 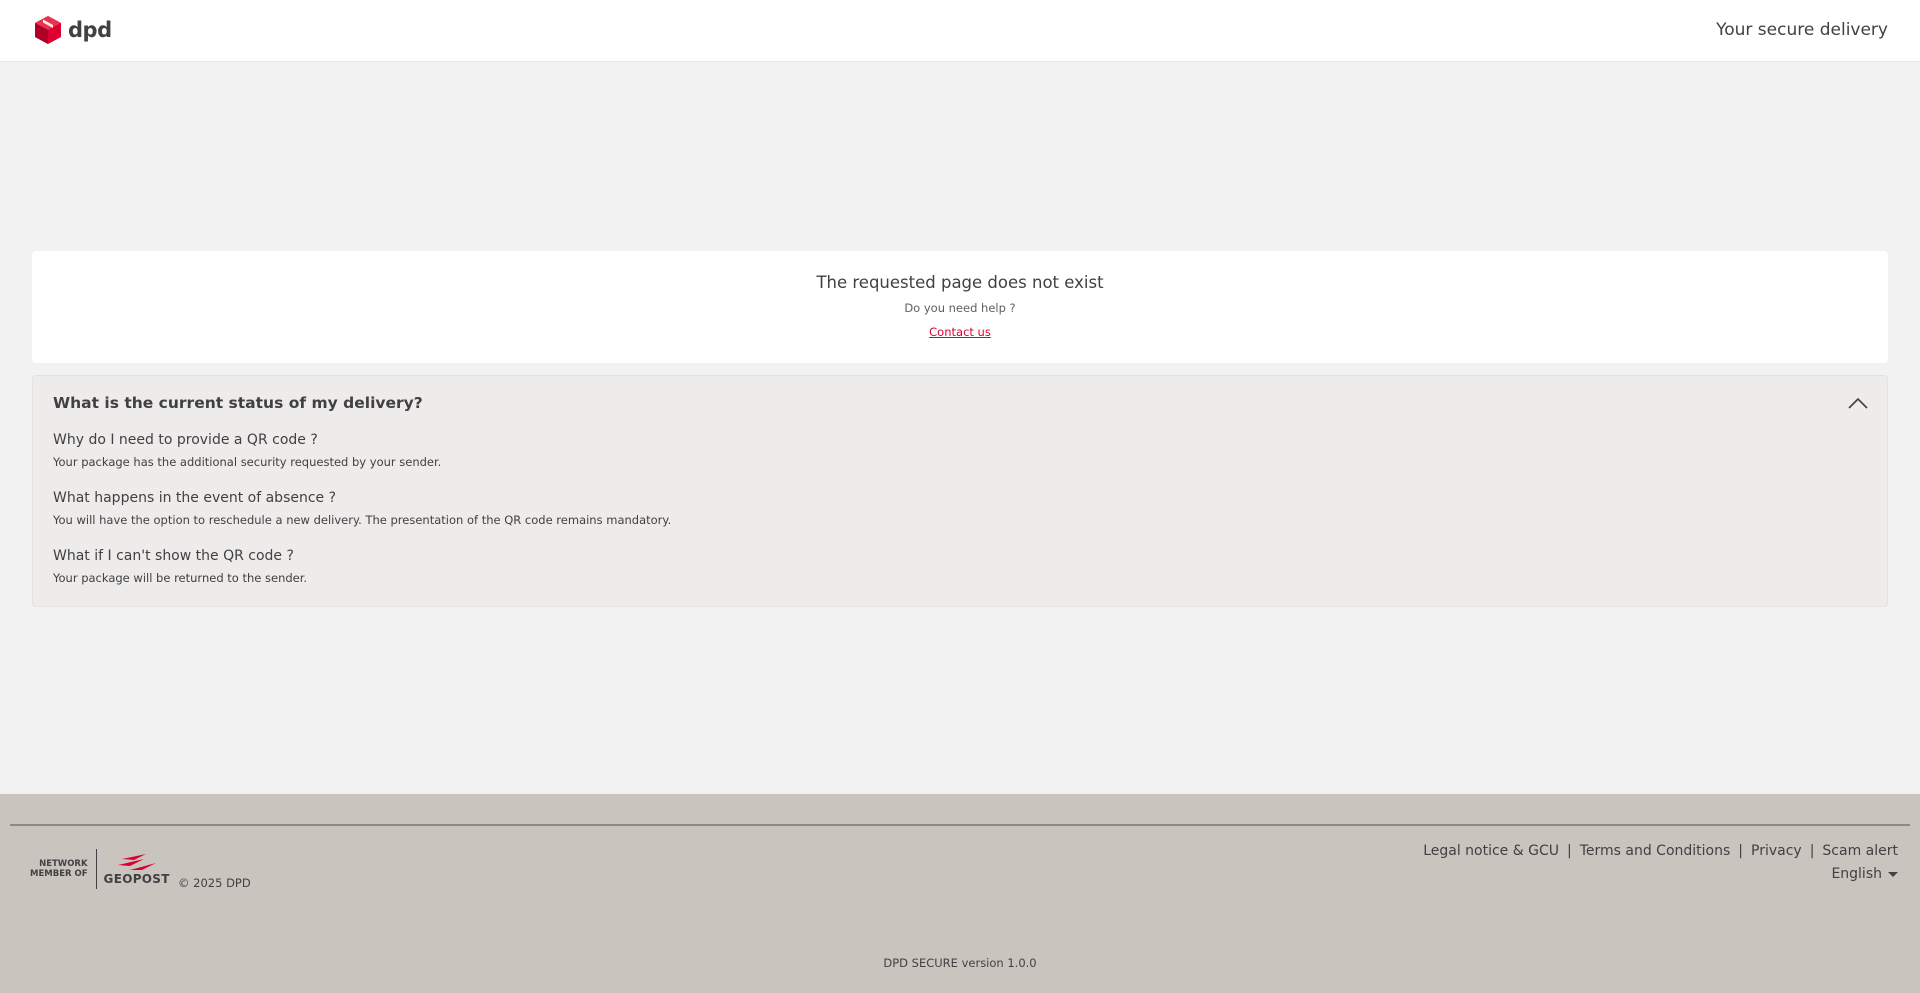 I want to click on network-member-block: NETWORK MEMBER OF GEOPOST, so click(x=100, y=869).